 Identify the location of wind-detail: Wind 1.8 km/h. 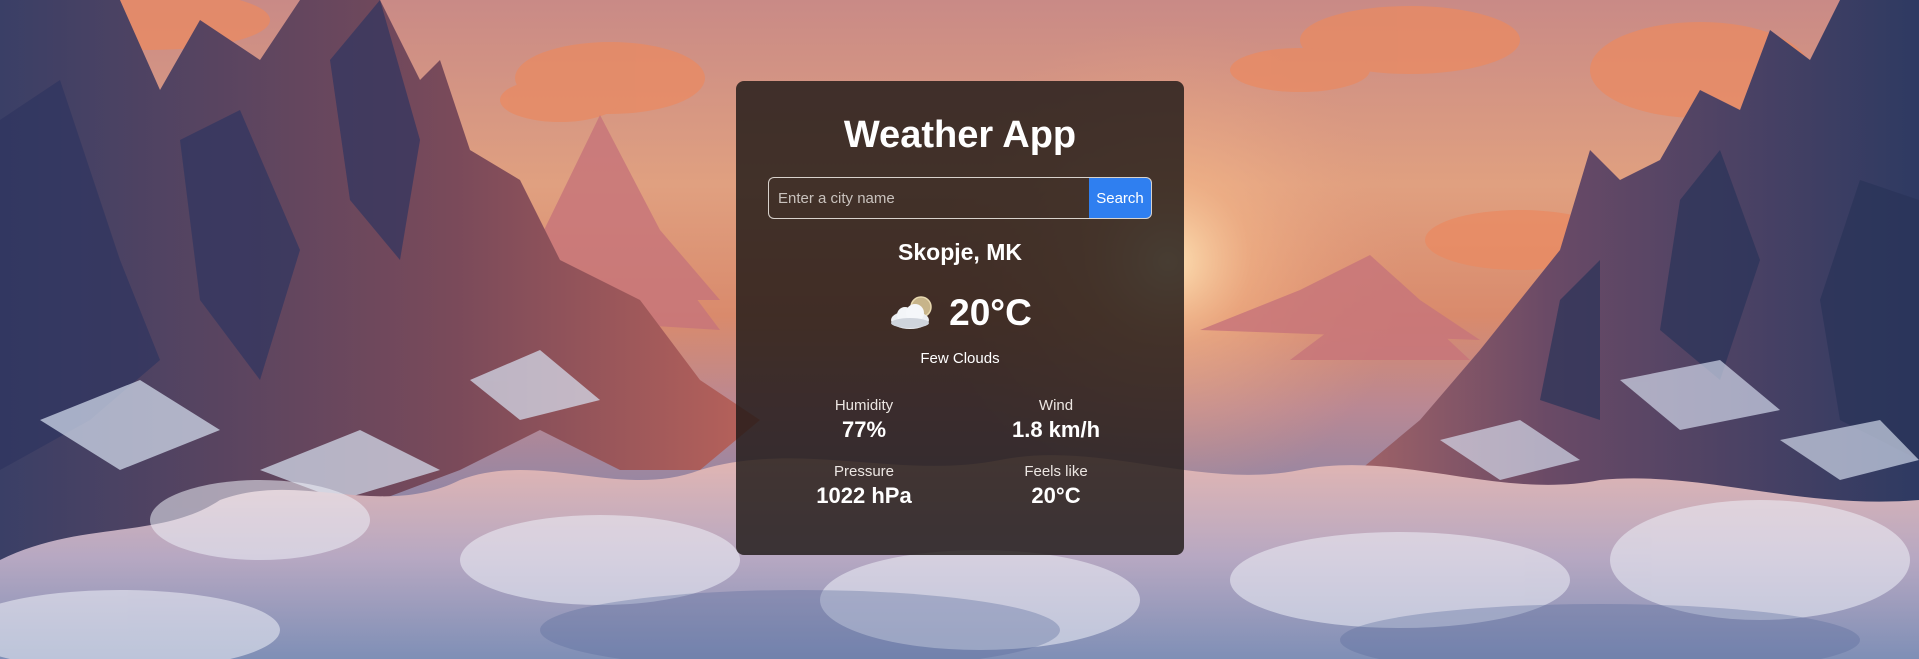
(1056, 420).